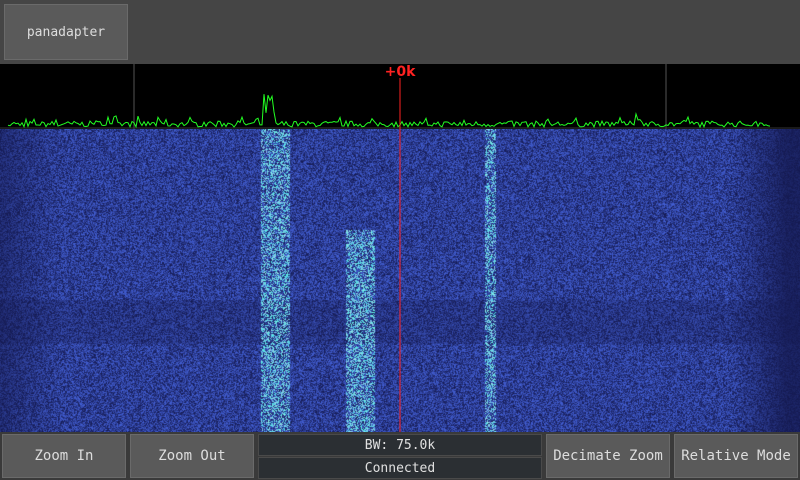 Image resolution: width=800 pixels, height=480 pixels. I want to click on zoom-out-button: Zoom Out, so click(192, 456).